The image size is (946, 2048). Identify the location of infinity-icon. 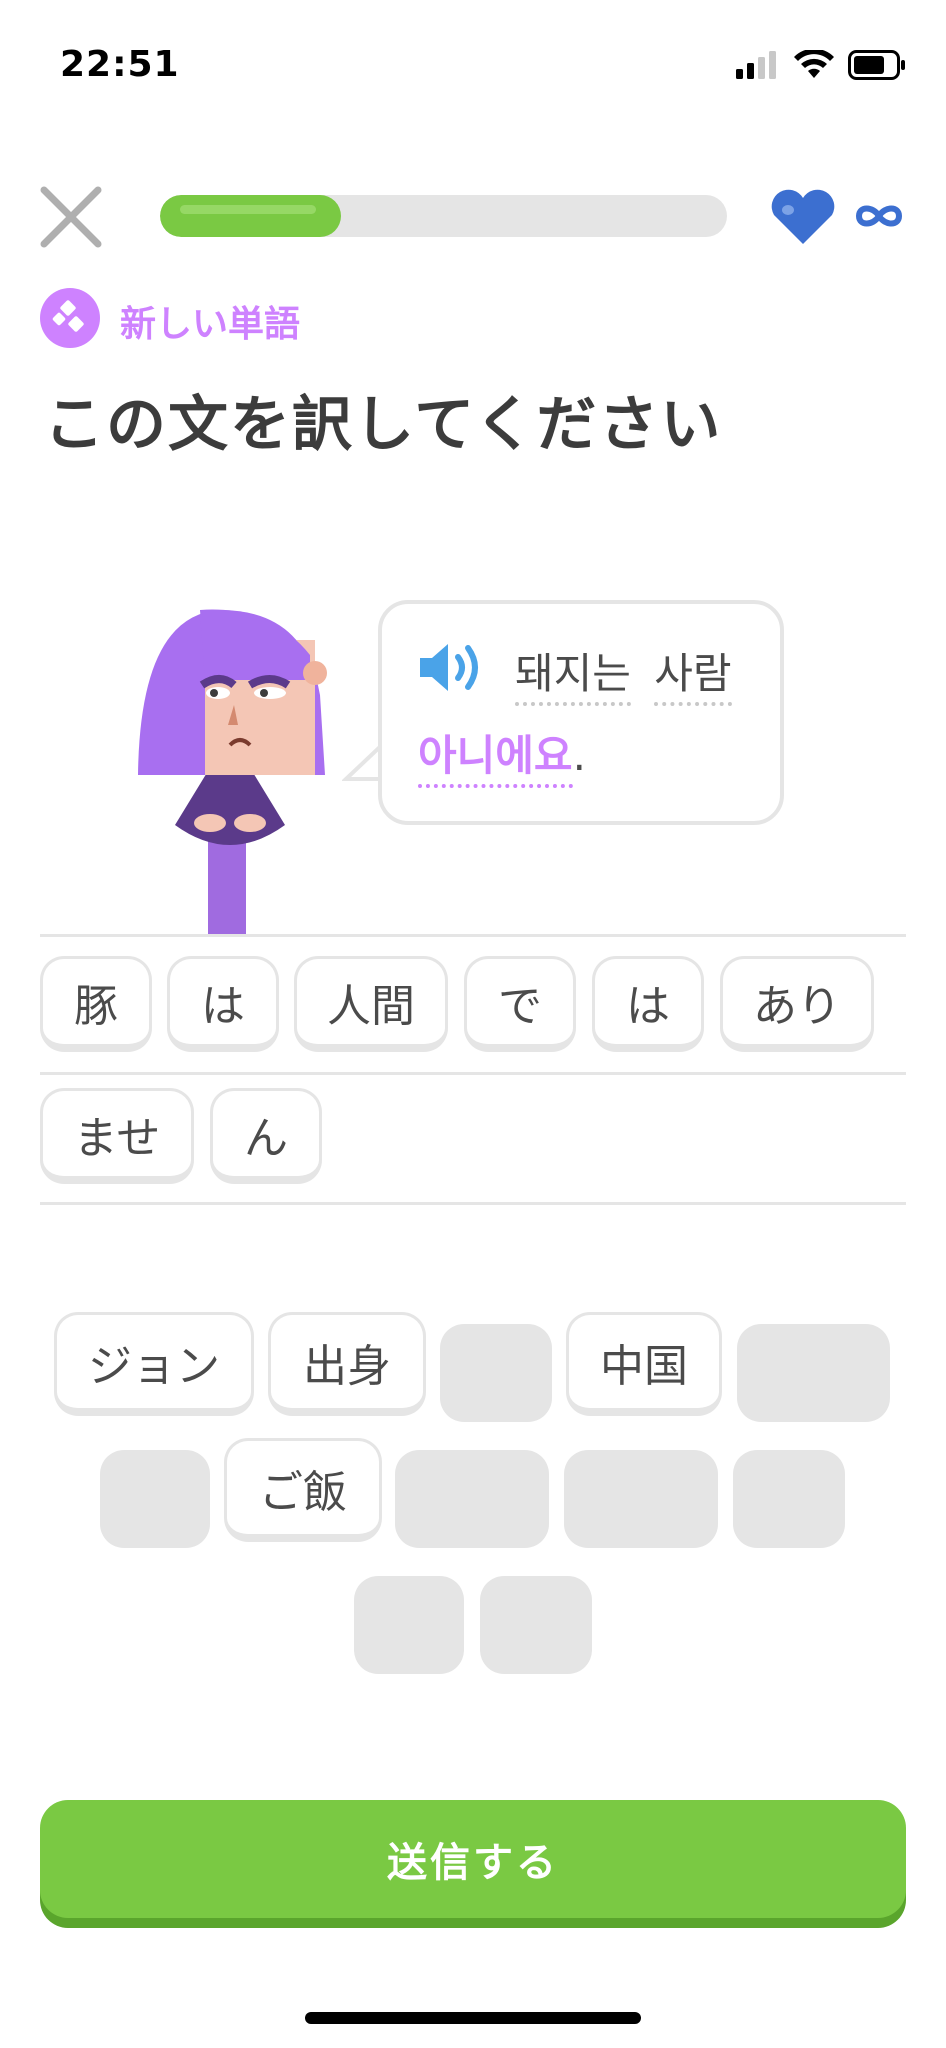
(879, 216).